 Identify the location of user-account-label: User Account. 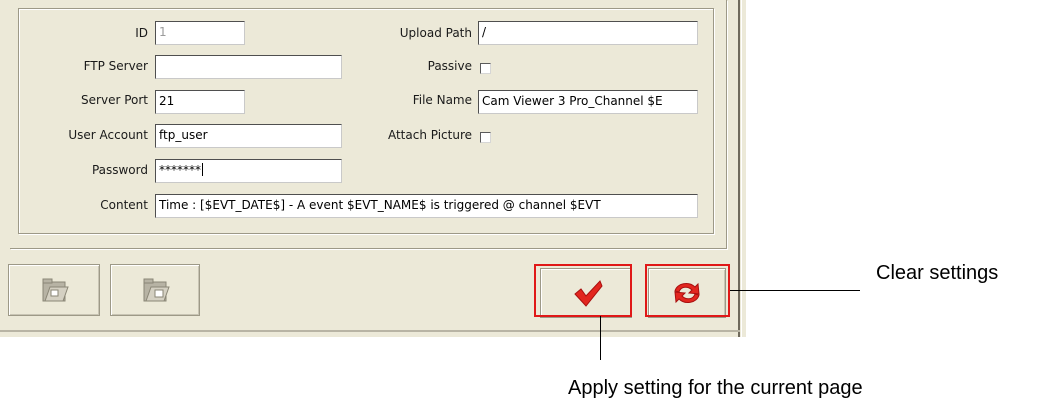
(108, 135).